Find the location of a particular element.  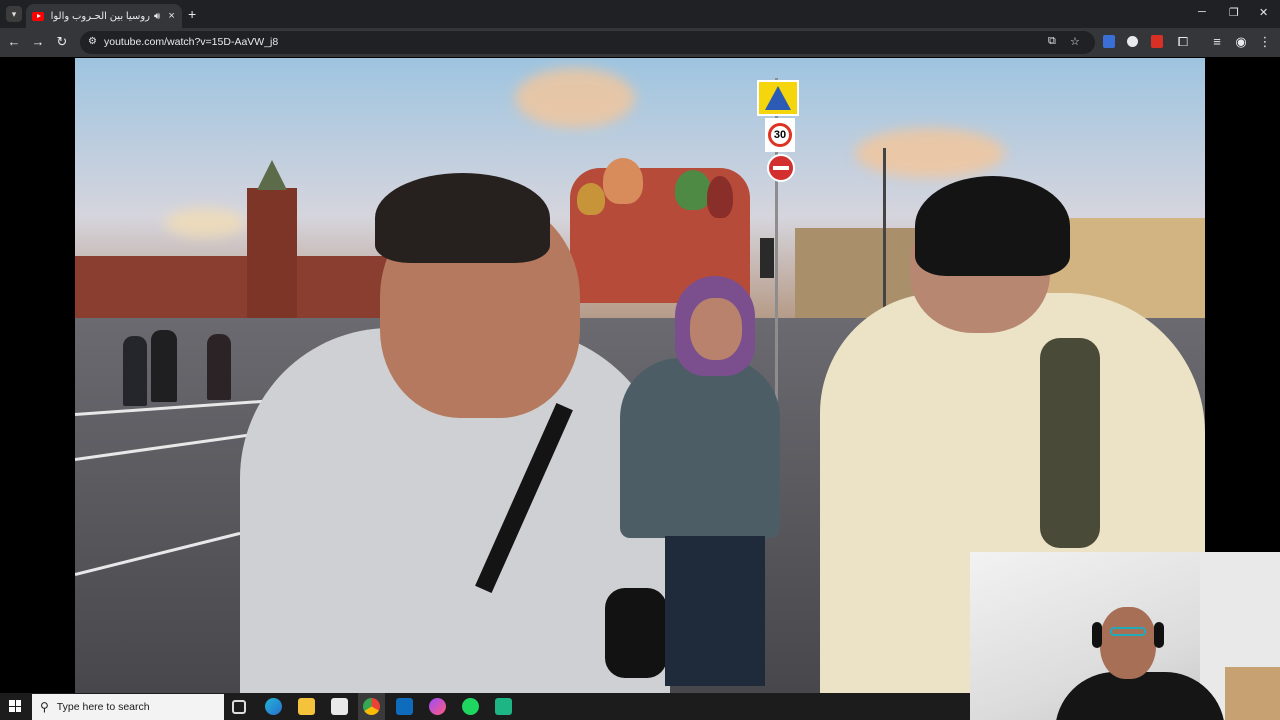

black-beanie is located at coordinates (992, 226).